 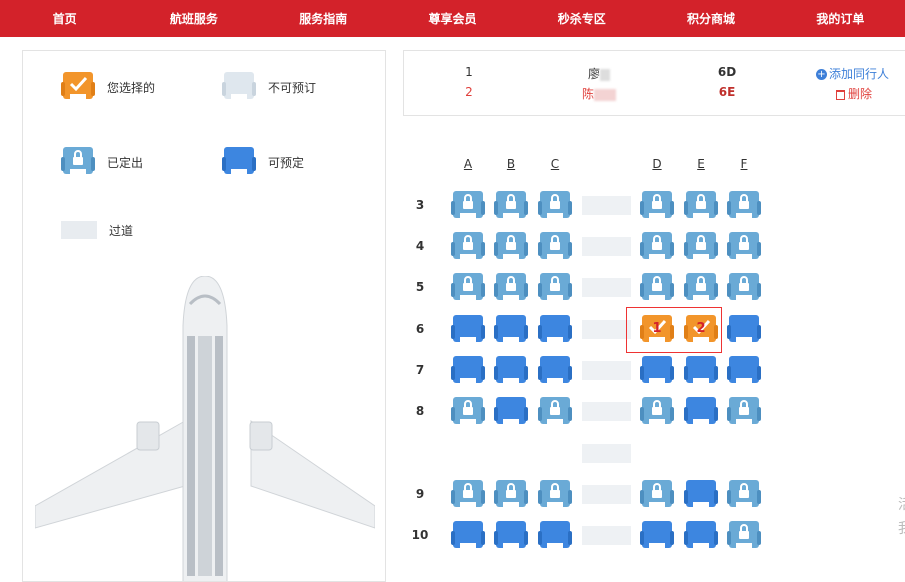 What do you see at coordinates (744, 205) in the screenshot?
I see `seat-3f-sold` at bounding box center [744, 205].